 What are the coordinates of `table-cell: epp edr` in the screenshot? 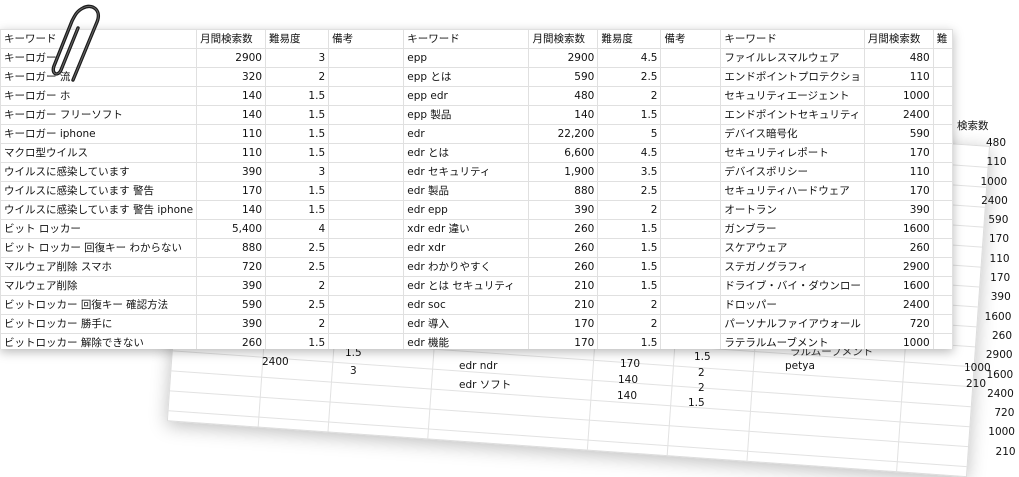 It's located at (466, 96).